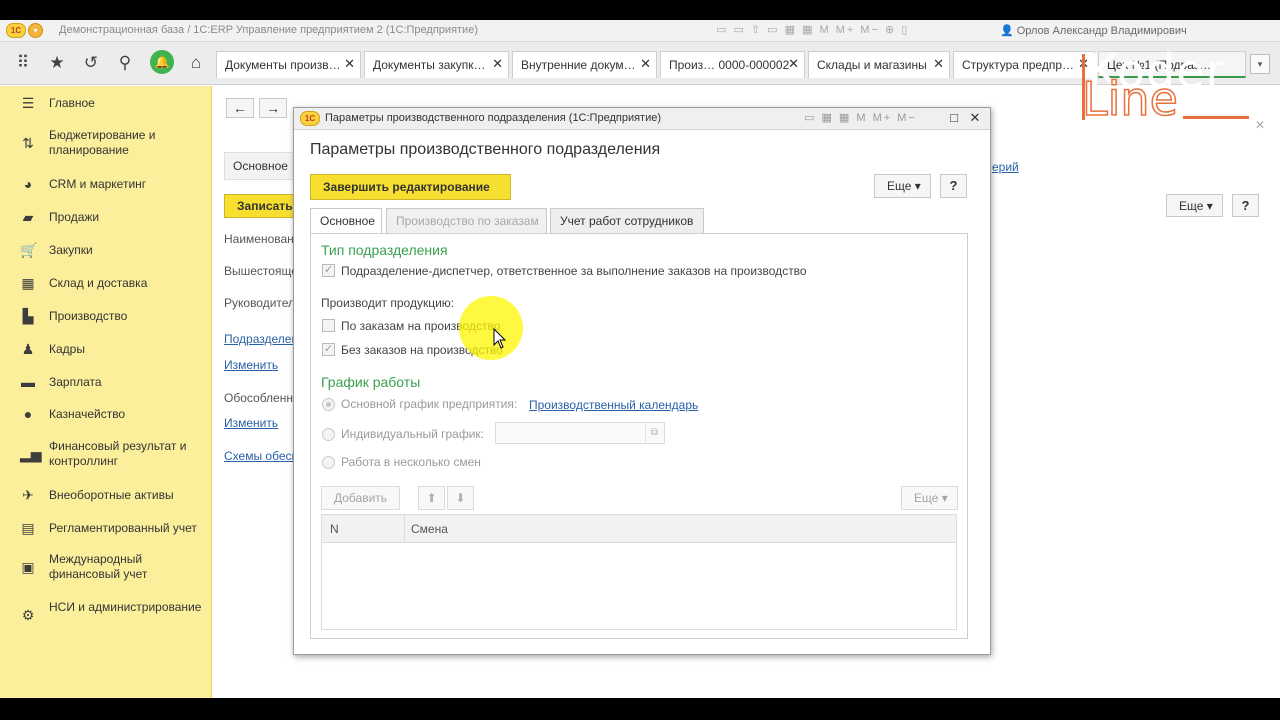 The image size is (1280, 720). I want to click on title-toolbar-icons: ▭ ▭ ⇧ ▭ ▦ ▦ M M+ M− ⊕ ▯, so click(812, 29).